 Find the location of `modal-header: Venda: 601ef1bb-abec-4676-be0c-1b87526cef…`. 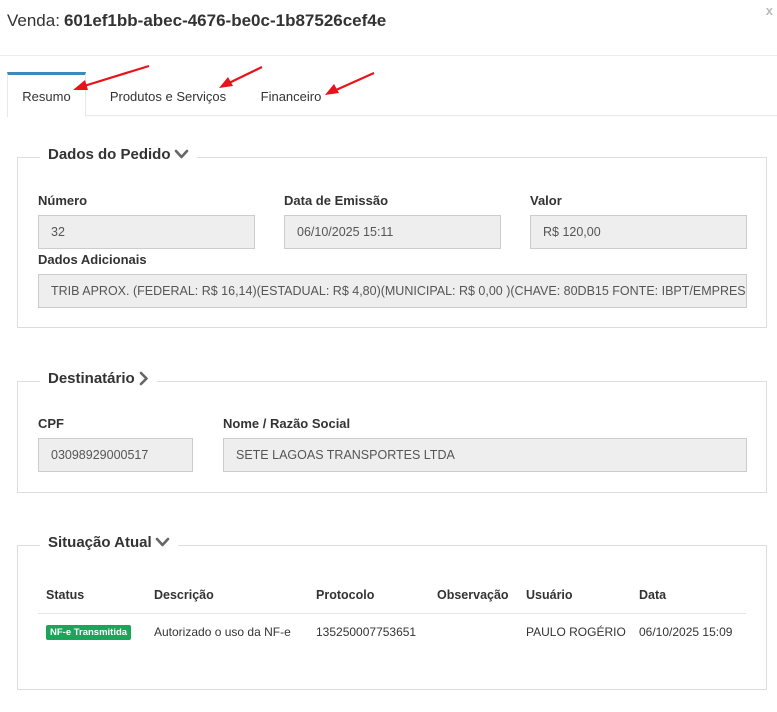

modal-header: Venda: 601ef1bb-abec-4676-be0c-1b87526cef… is located at coordinates (388, 28).